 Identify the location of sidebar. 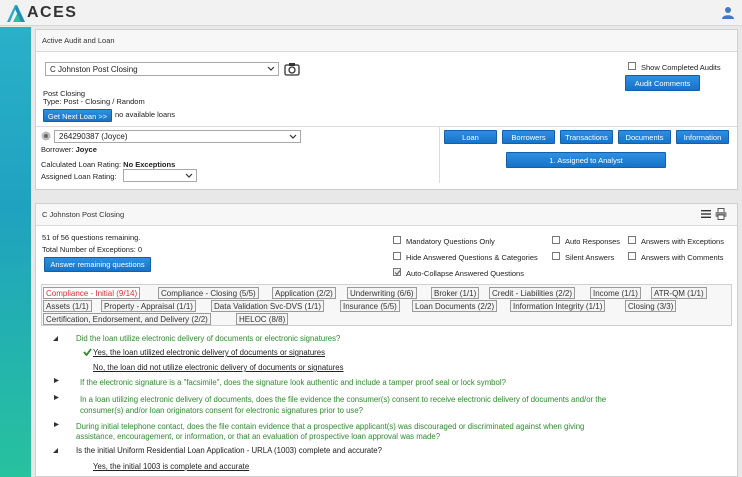
(15, 252).